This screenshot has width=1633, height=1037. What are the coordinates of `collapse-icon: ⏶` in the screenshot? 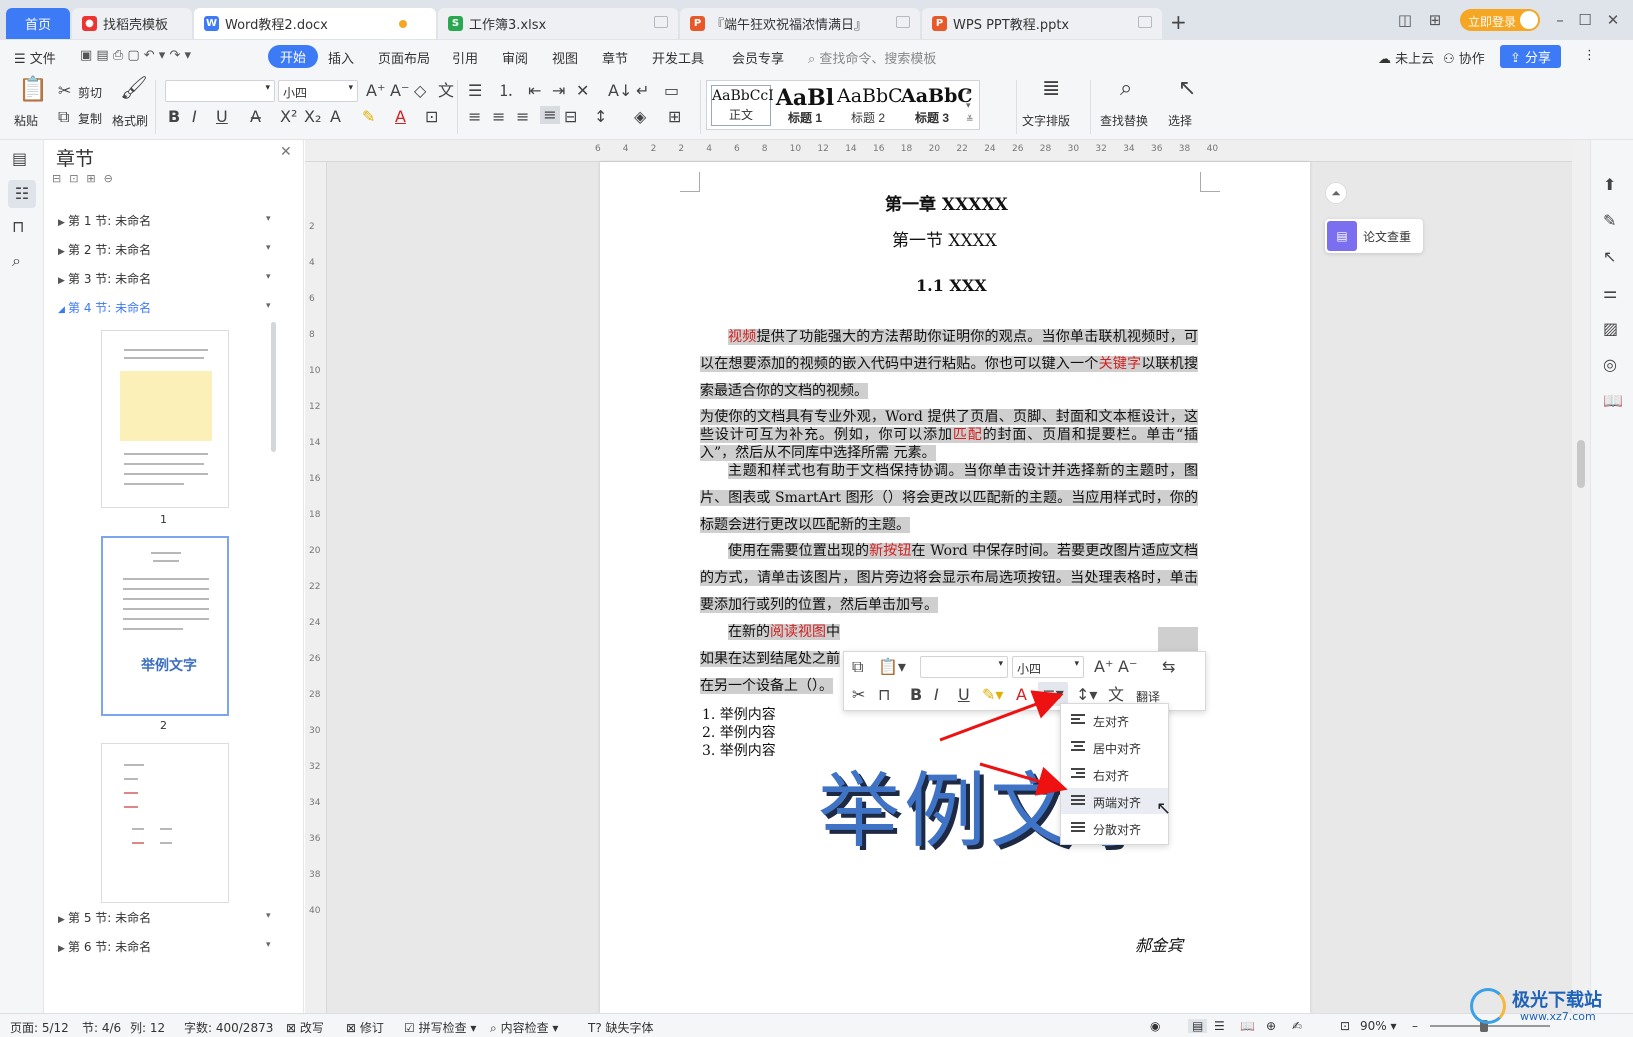 It's located at (1336, 193).